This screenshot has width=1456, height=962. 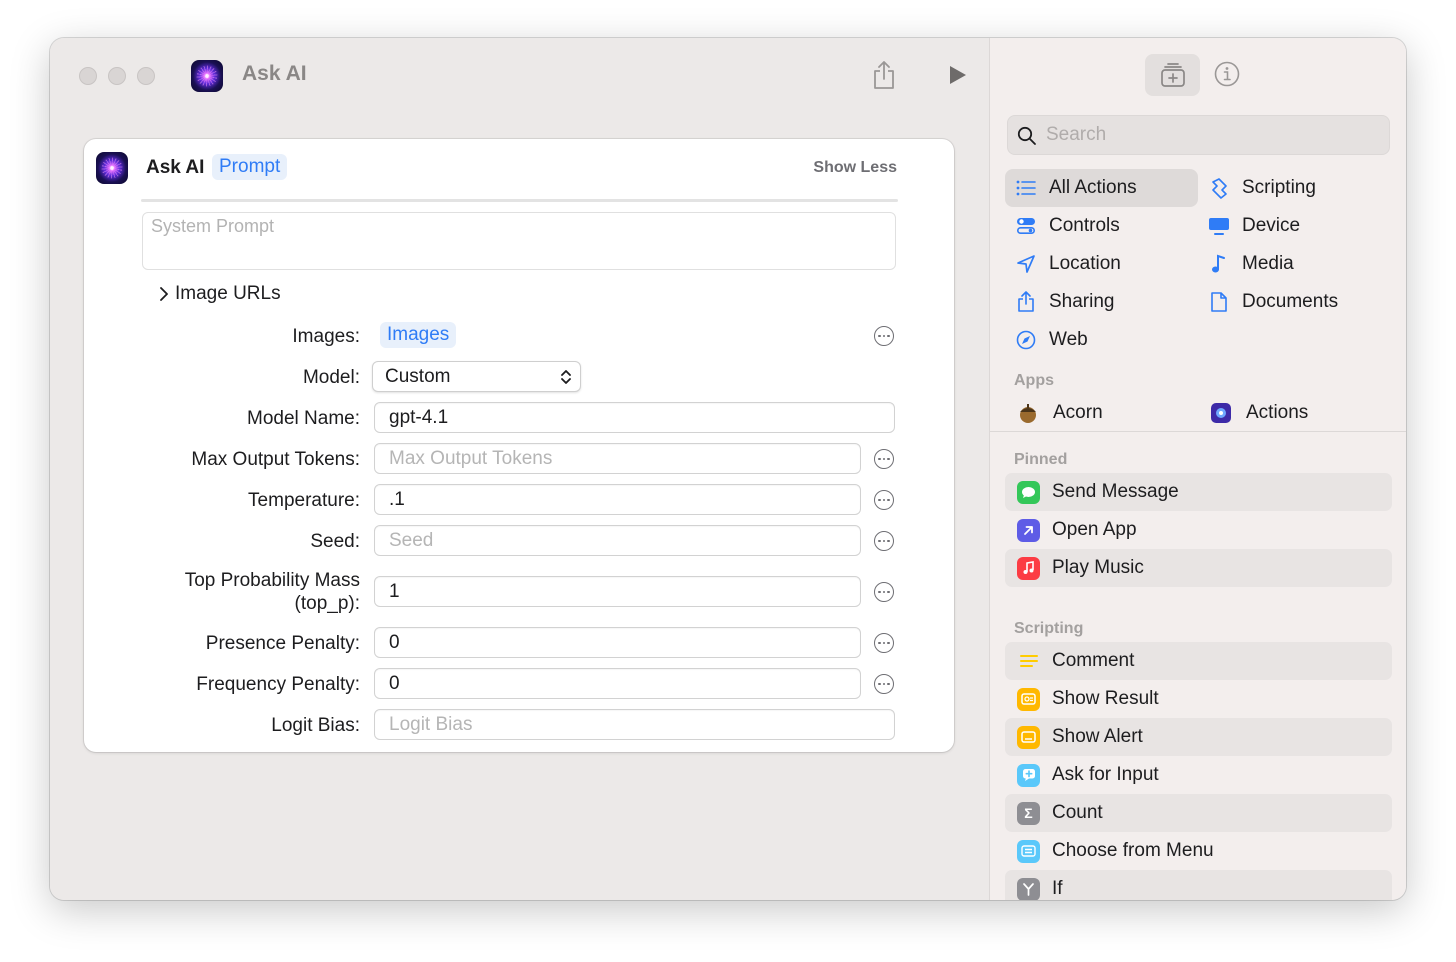 I want to click on pinned-send-message: Send Message, so click(x=1198, y=492).